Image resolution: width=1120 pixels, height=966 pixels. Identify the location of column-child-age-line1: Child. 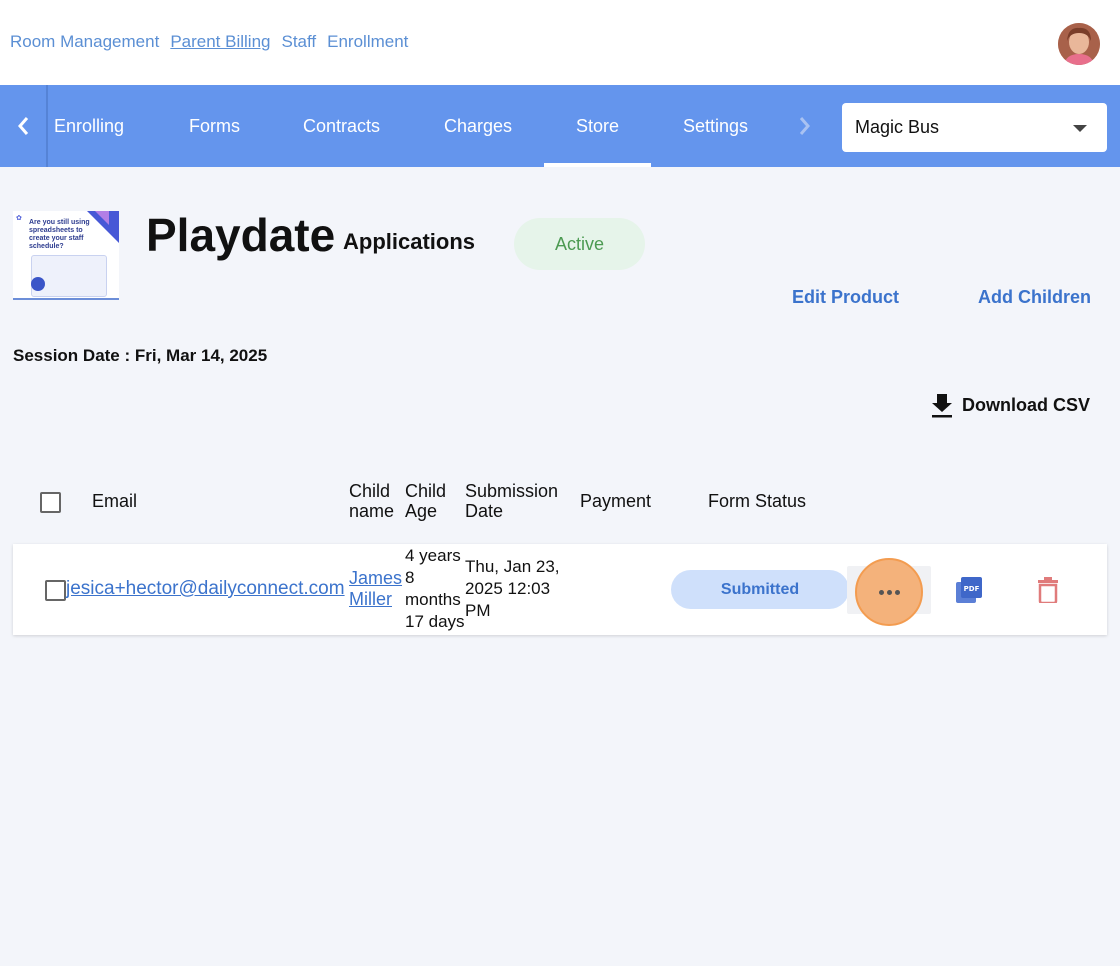
(426, 491).